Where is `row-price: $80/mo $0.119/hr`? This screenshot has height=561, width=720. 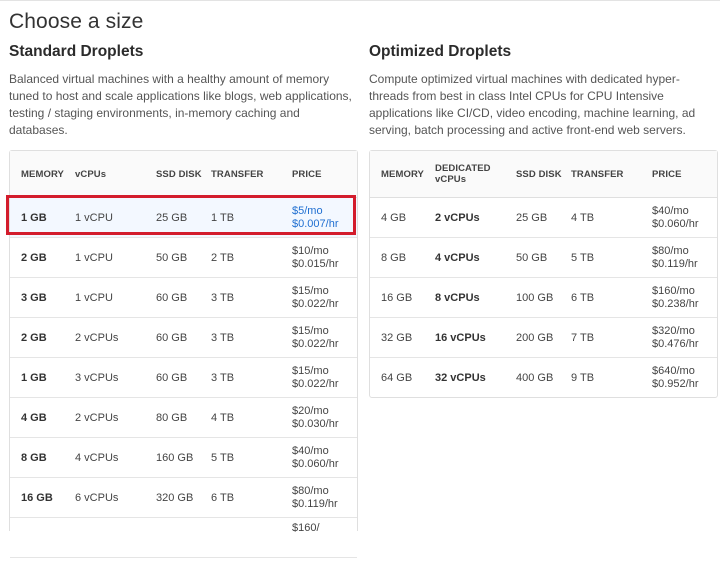
row-price: $80/mo $0.119/hr is located at coordinates (675, 257).